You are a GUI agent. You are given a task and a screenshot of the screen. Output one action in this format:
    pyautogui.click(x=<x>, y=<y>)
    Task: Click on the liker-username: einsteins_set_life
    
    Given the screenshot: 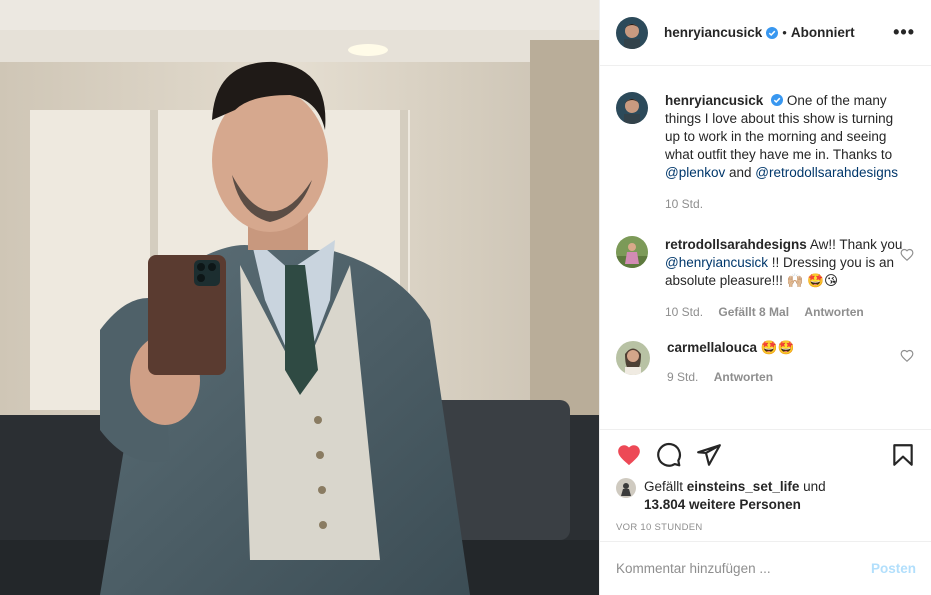 What is the action you would take?
    pyautogui.click(x=743, y=486)
    